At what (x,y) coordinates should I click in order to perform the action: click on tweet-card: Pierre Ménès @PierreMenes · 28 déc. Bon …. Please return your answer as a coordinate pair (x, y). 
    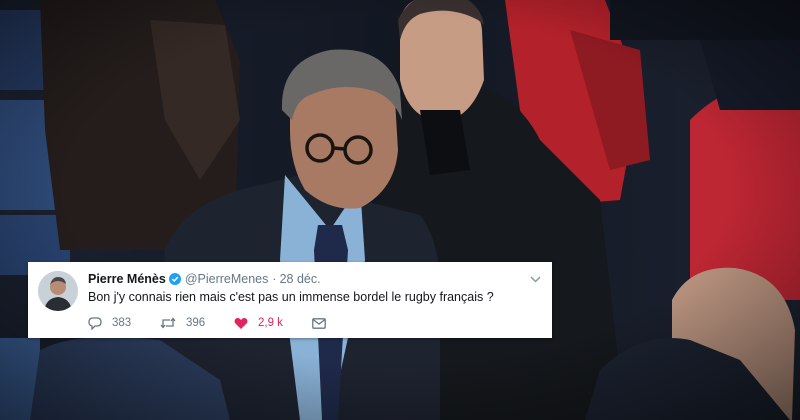
    Looking at the image, I should click on (290, 300).